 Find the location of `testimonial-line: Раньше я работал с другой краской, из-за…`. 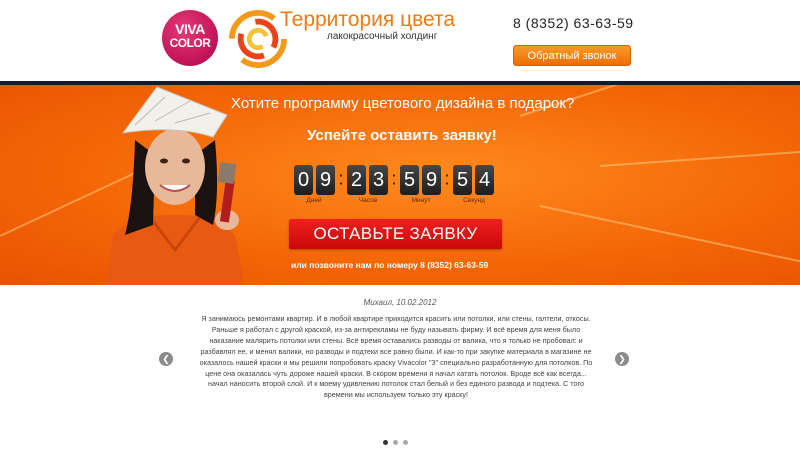

testimonial-line: Раньше я работал с другой краской, из-за… is located at coordinates (396, 329).